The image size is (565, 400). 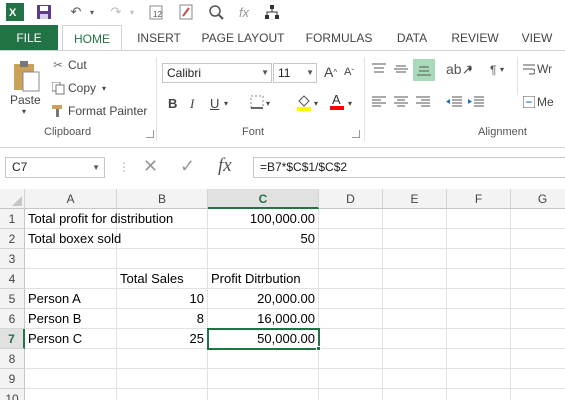 I want to click on bold-button: B, so click(x=172, y=103).